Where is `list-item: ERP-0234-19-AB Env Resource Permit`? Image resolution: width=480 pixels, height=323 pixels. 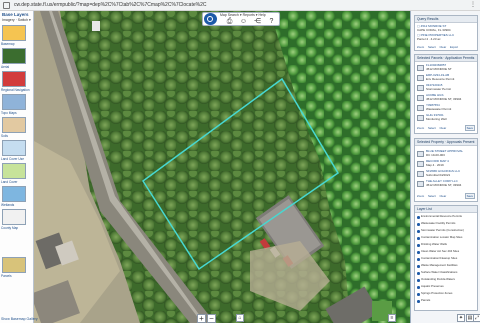
list-item: ERP-0234-19-AB Env Resource Permit is located at coordinates (440, 77).